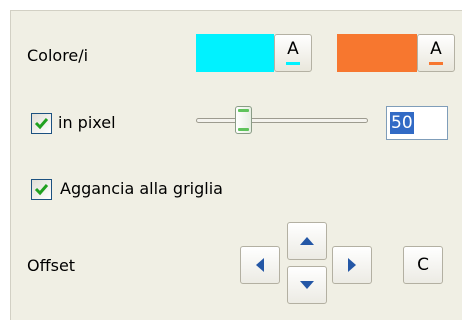 The width and height of the screenshot is (462, 320). I want to click on offset-label: Offset, so click(51, 265).